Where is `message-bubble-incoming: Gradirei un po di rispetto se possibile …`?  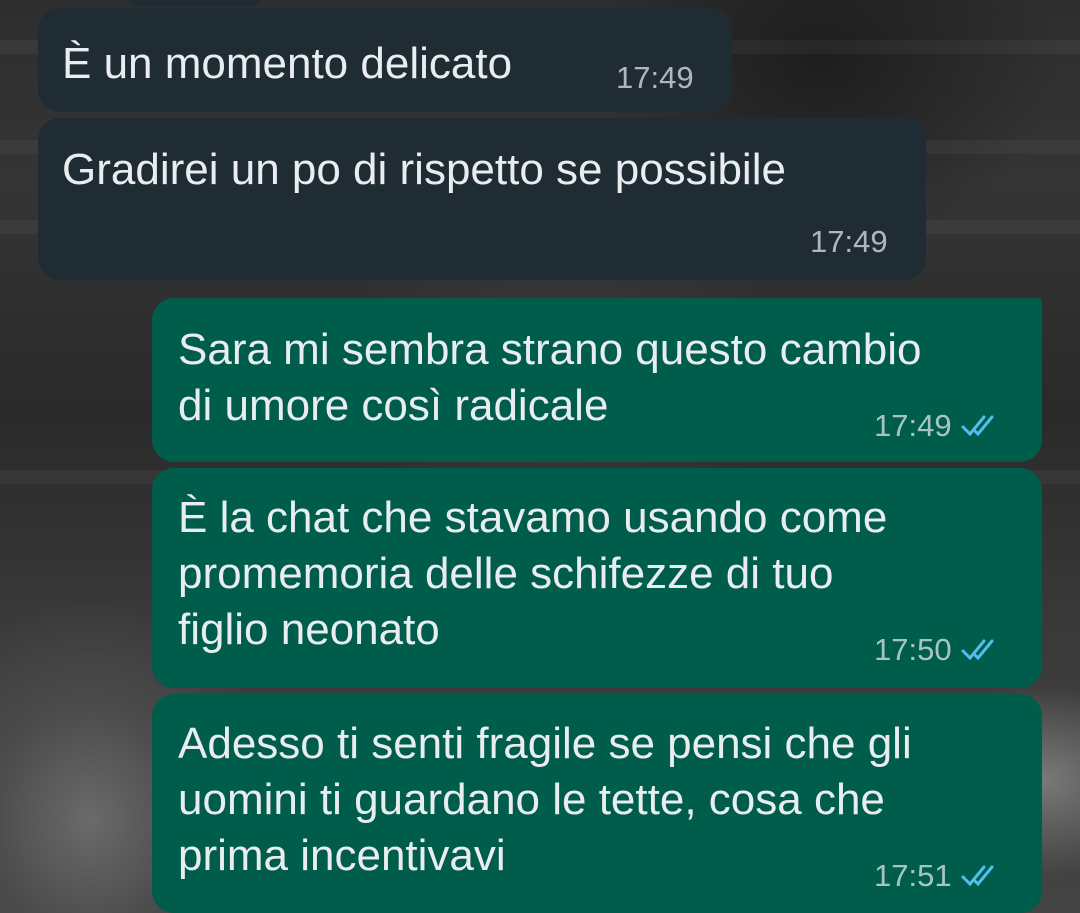 message-bubble-incoming: Gradirei un po di rispetto se possibile … is located at coordinates (482, 199).